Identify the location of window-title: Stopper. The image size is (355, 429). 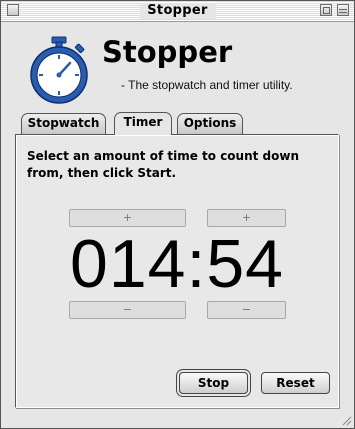
(177, 11).